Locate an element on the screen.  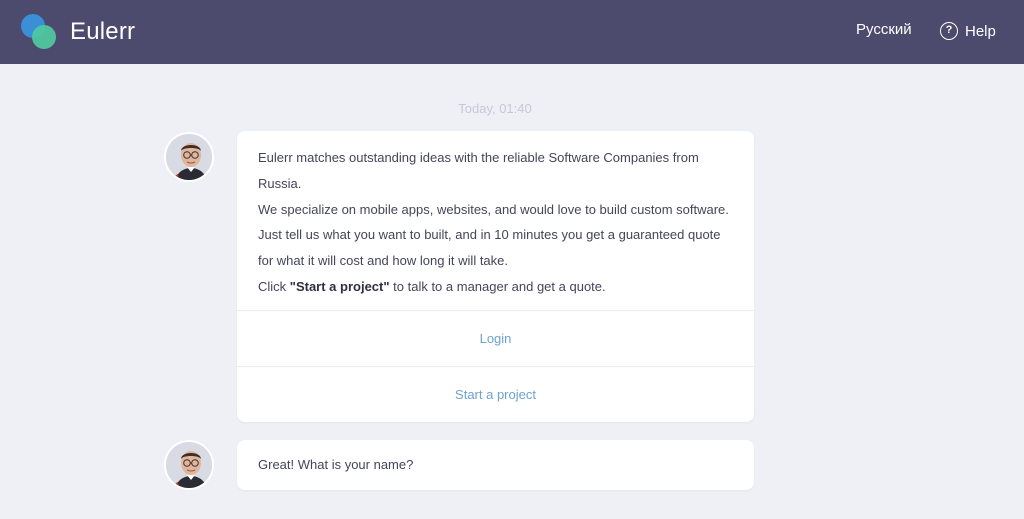
help-link: ? Help is located at coordinates (968, 31).